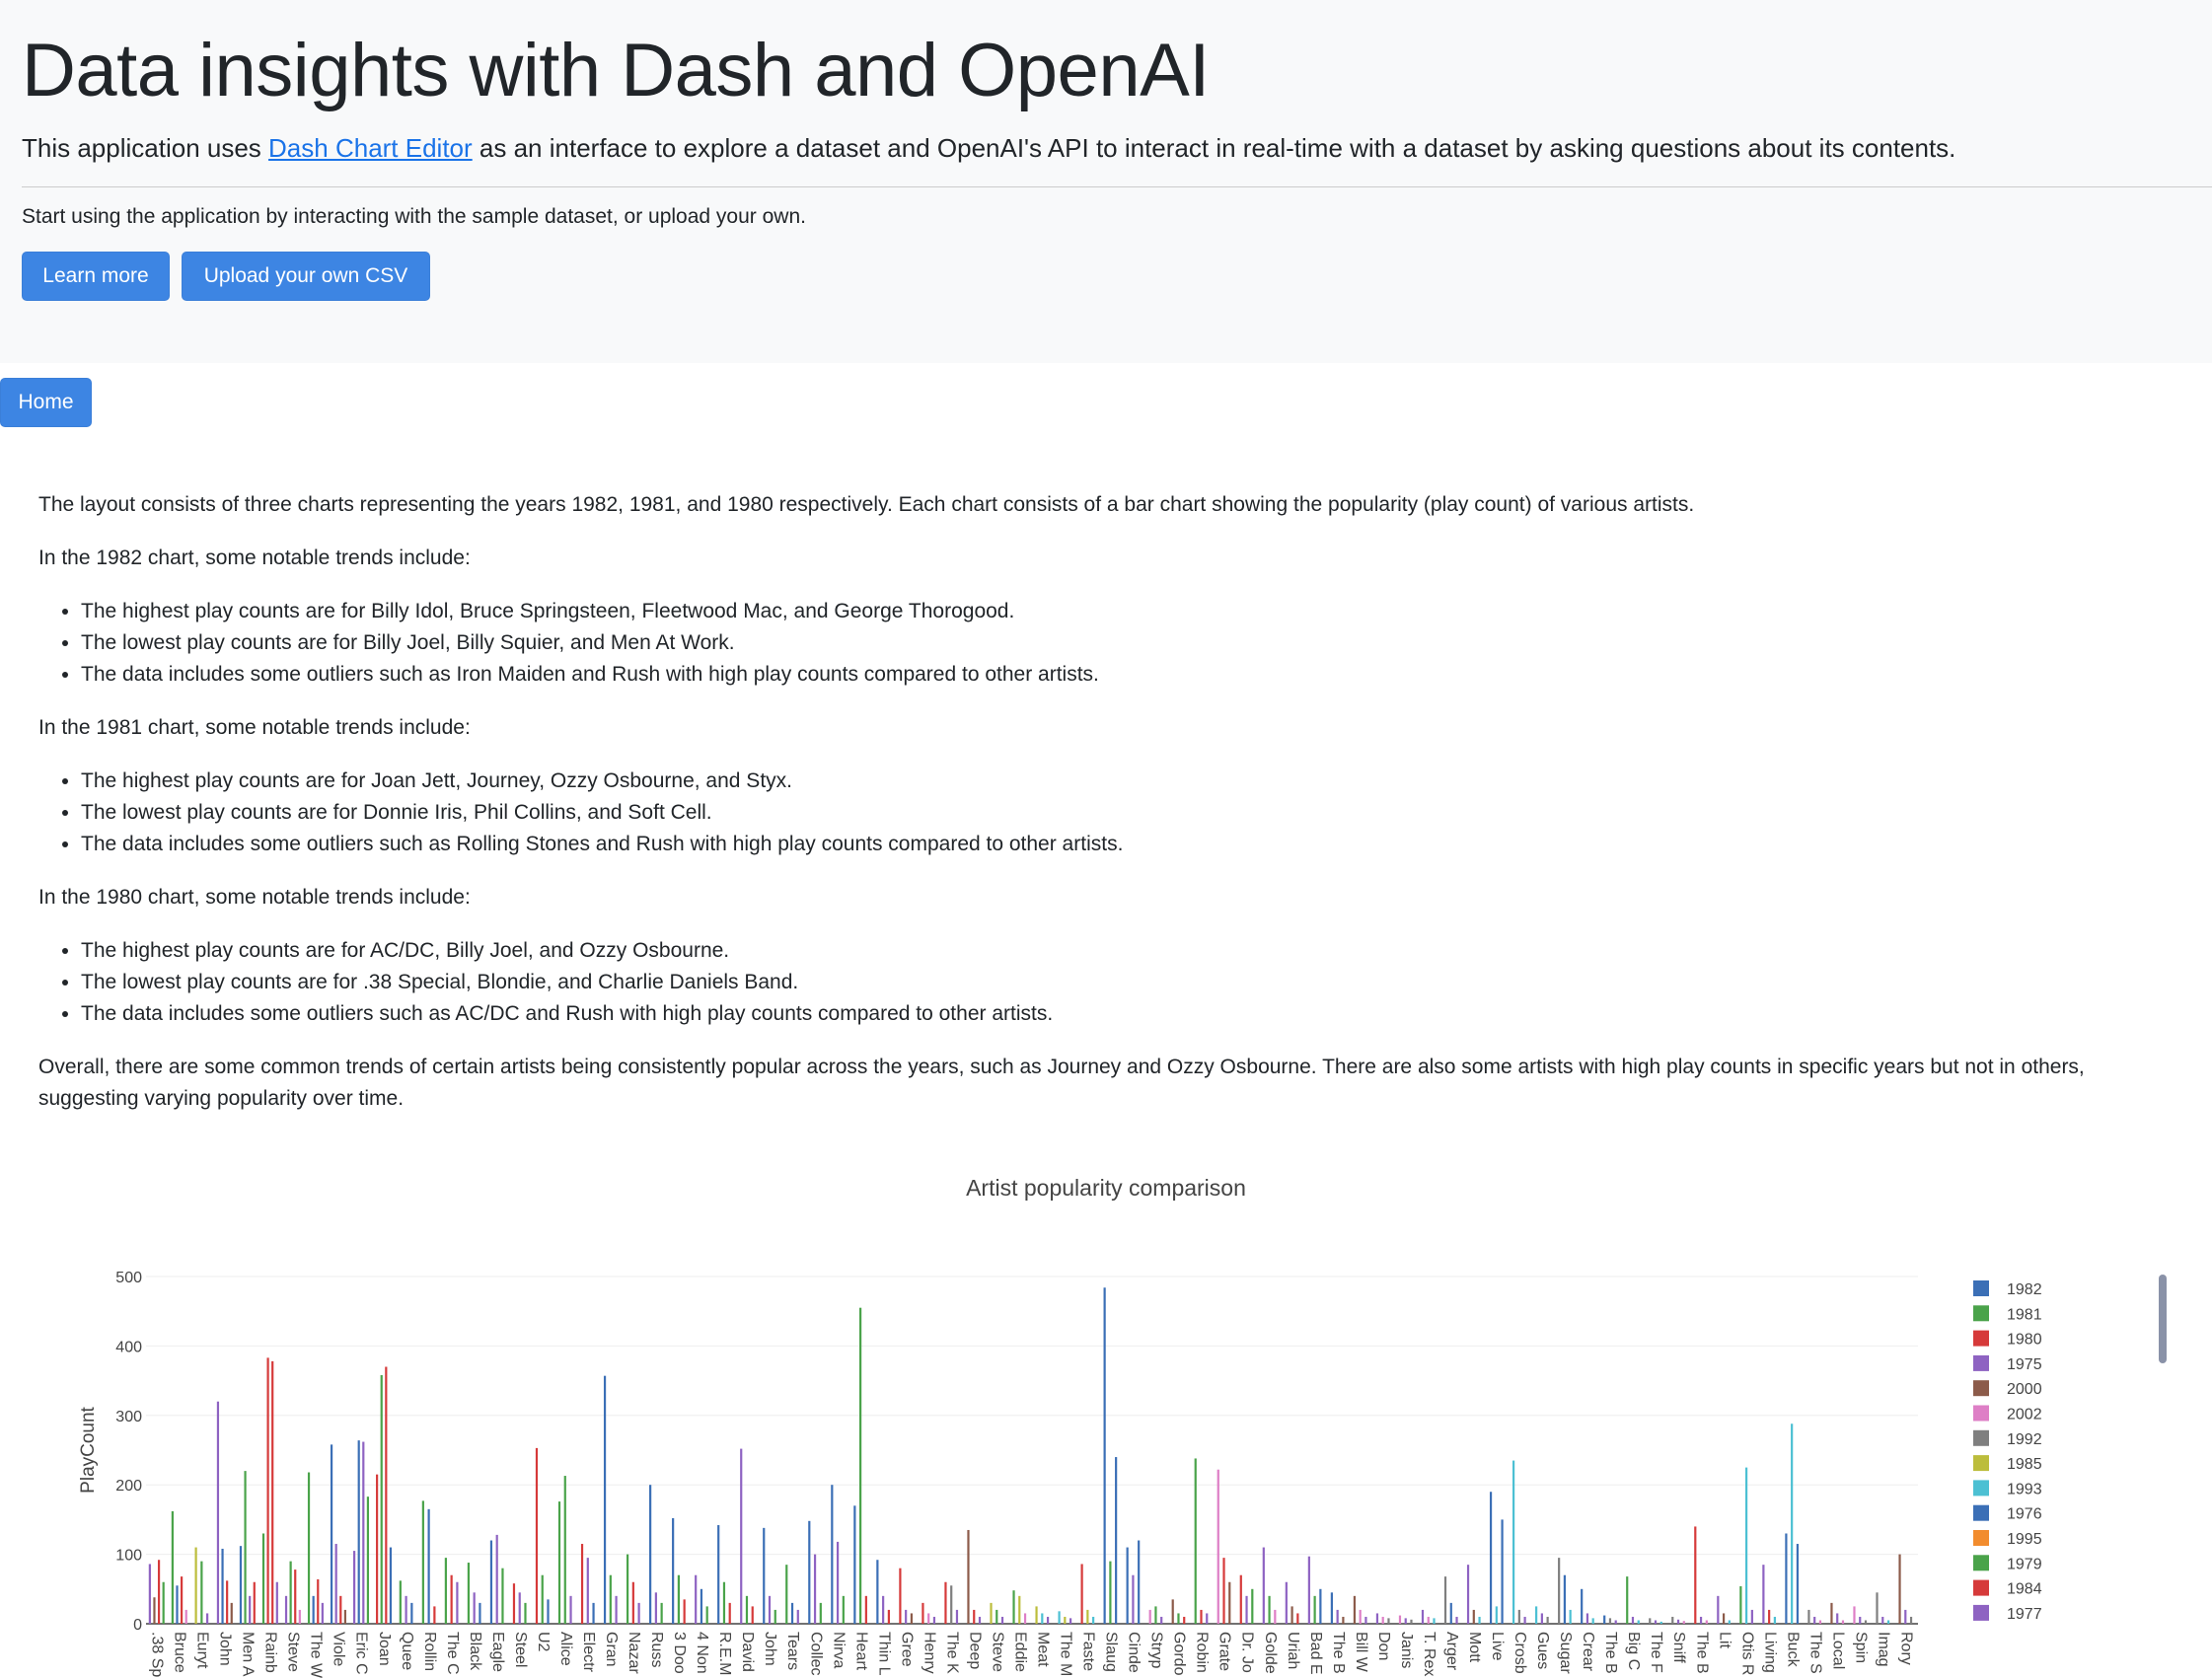 The image size is (2212, 1679). Describe the element at coordinates (2024, 1365) in the screenshot. I see `legend-label: 1975` at that location.